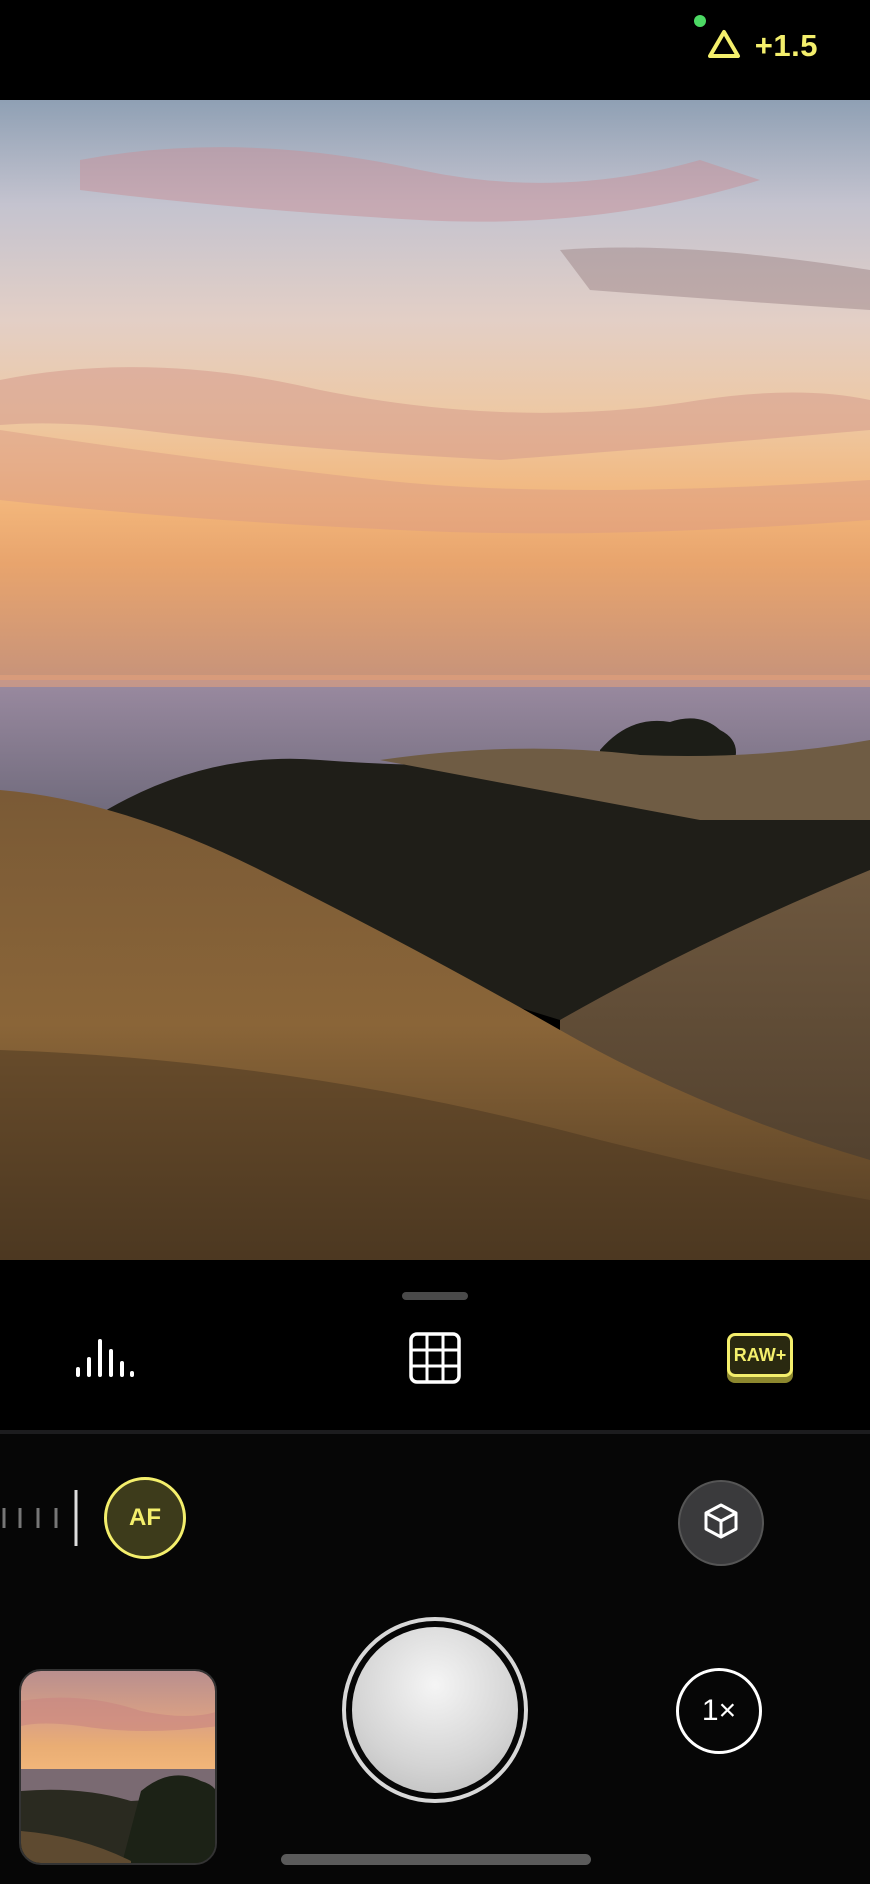 Image resolution: width=870 pixels, height=1884 pixels. What do you see at coordinates (435, 50) in the screenshot?
I see `status-bar: +1.5` at bounding box center [435, 50].